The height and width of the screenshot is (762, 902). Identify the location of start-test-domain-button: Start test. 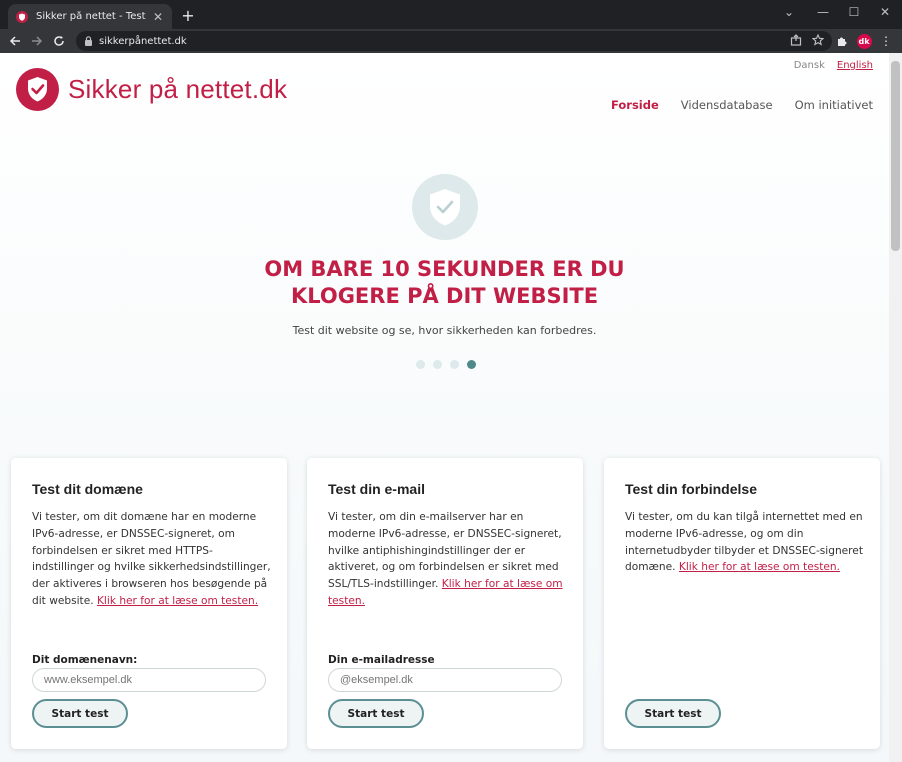
(80, 713).